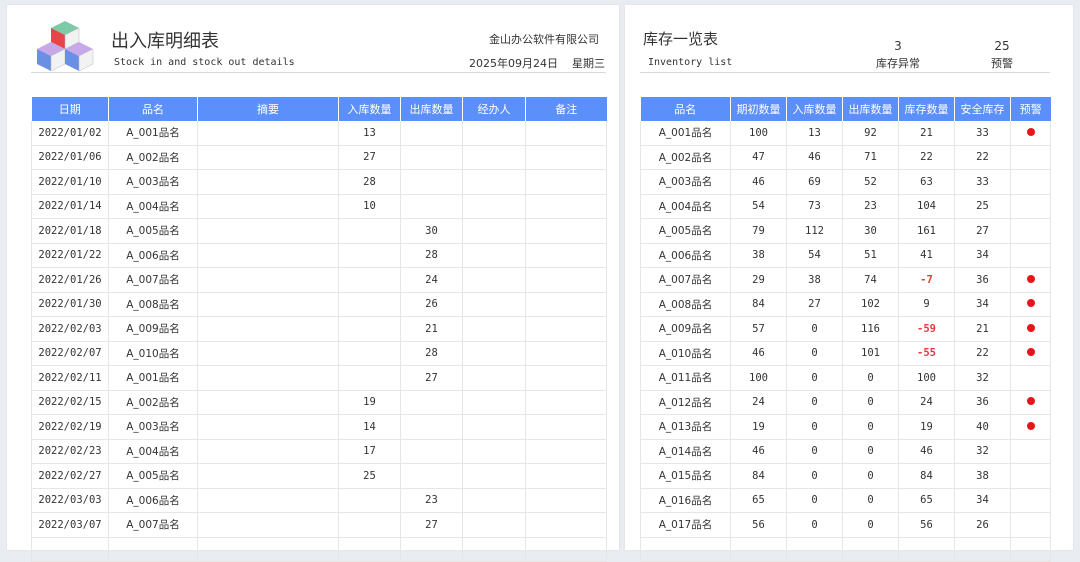  What do you see at coordinates (70, 182) in the screenshot?
I see `table-cell: 2022/01/10` at bounding box center [70, 182].